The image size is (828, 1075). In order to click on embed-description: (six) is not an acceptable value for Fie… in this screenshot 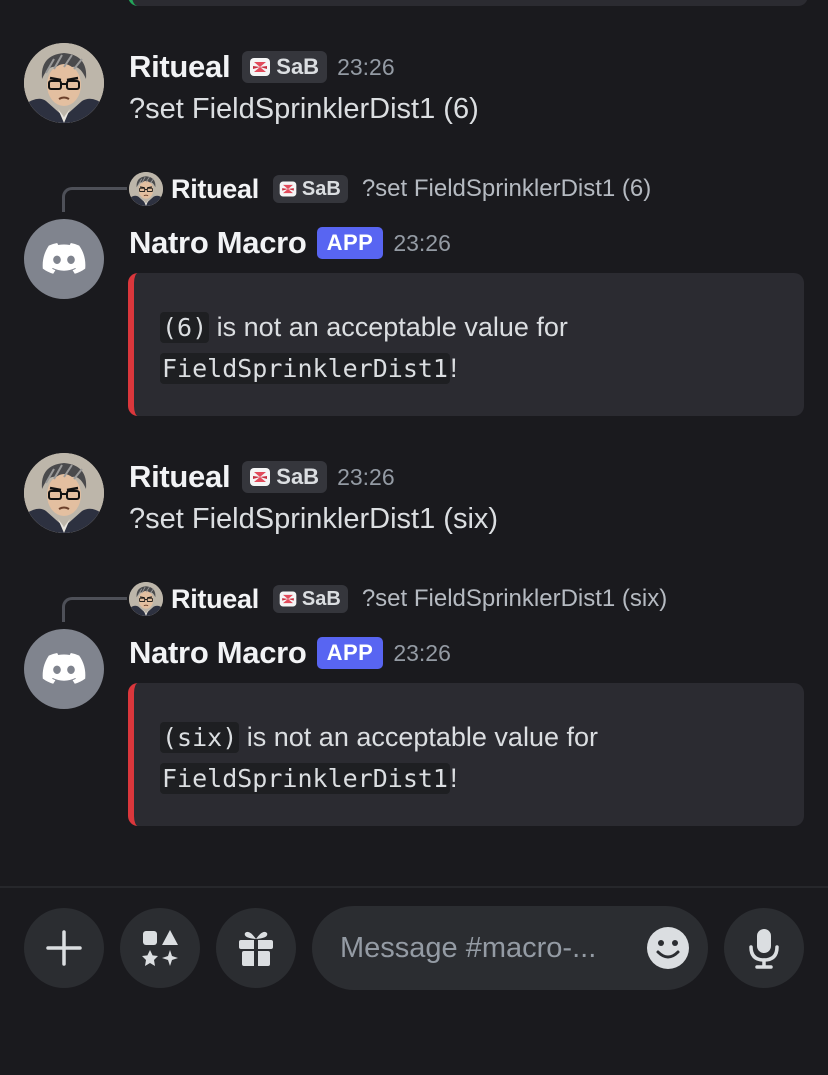, I will do `click(379, 758)`.